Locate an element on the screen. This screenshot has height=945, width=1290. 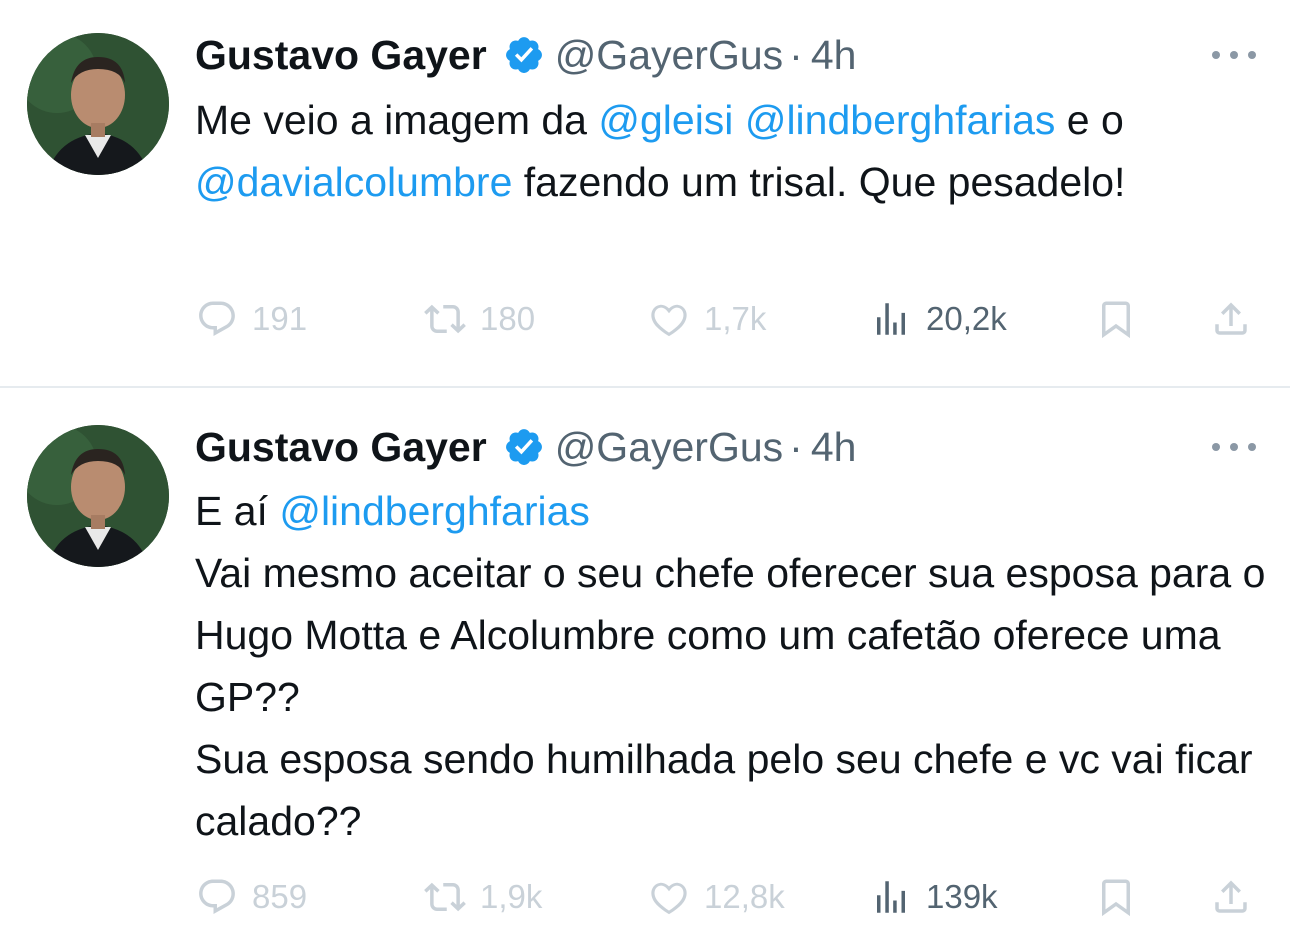
reply-count: 191 is located at coordinates (280, 318).